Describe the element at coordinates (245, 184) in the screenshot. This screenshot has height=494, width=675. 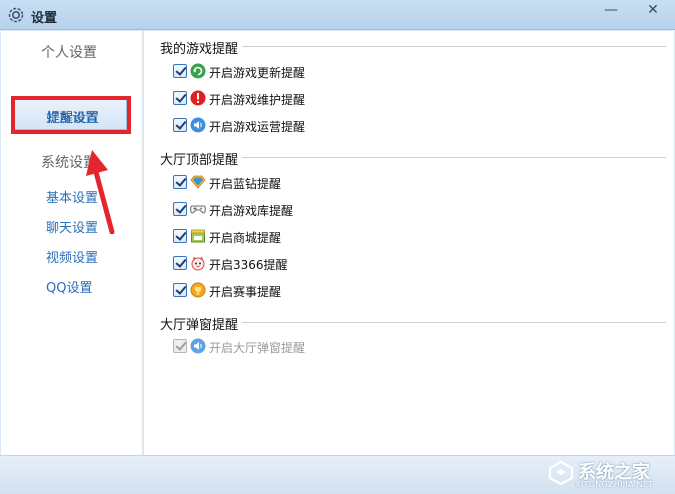
I see `option-label: 开启蓝钻提醒` at that location.